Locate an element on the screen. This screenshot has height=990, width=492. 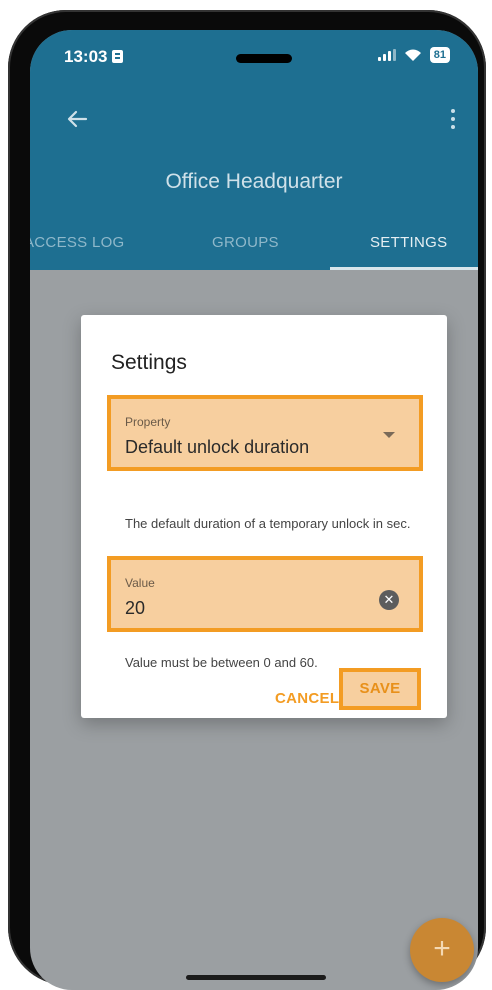
property-value: Default unlock duration is located at coordinates (217, 447).